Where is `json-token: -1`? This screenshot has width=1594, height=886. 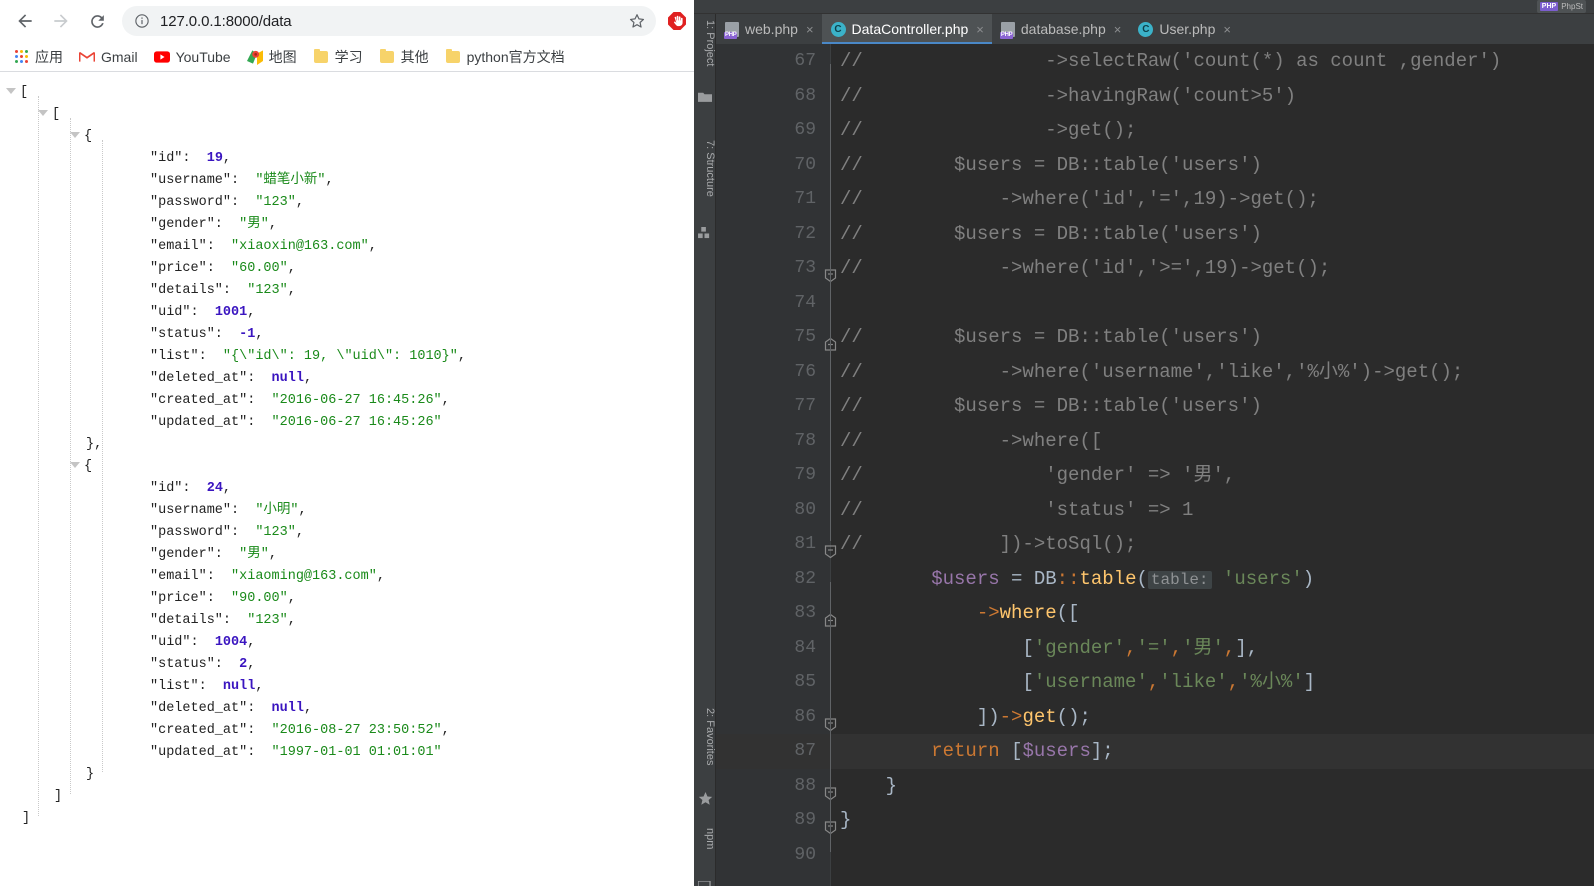 json-token: -1 is located at coordinates (247, 334).